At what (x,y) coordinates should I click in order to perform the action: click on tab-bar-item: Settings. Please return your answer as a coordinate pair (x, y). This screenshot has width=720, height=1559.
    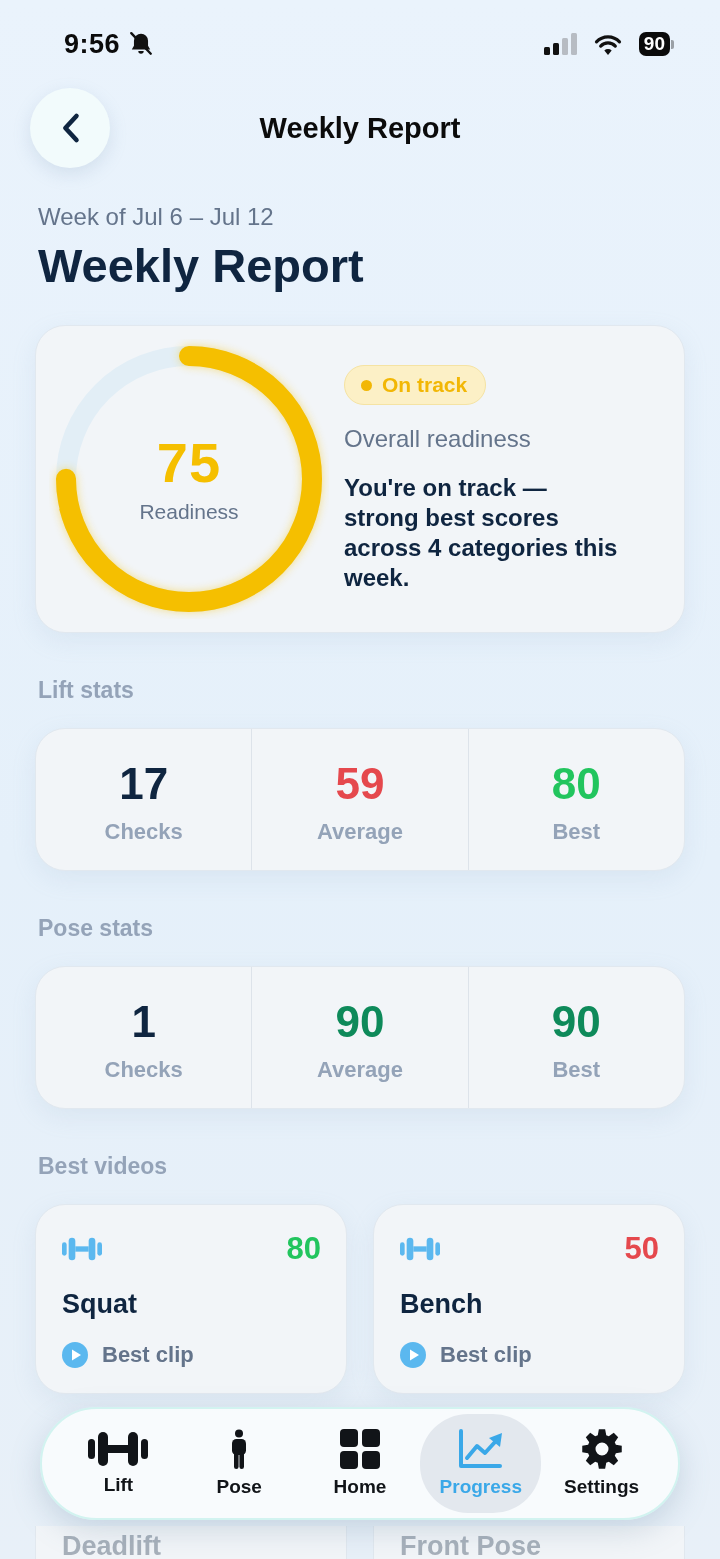
    Looking at the image, I should click on (601, 1463).